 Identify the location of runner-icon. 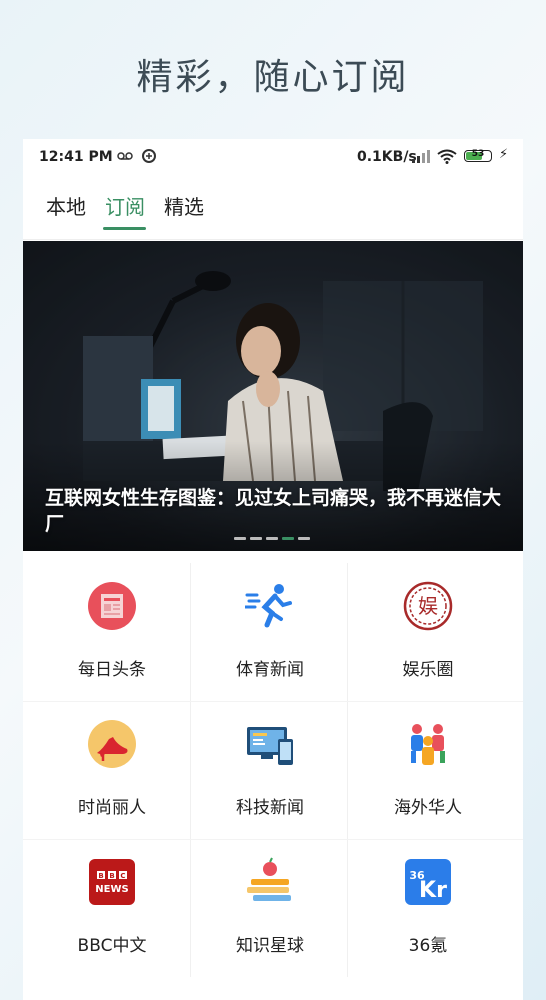
(269, 606).